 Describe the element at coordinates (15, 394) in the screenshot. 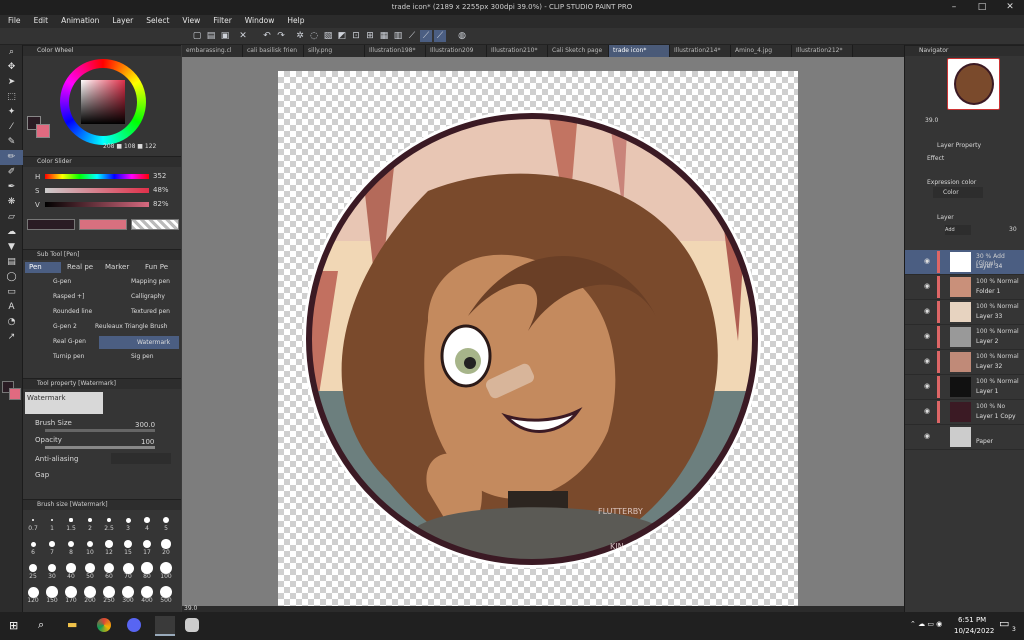

I see `sub-color-swatch` at that location.